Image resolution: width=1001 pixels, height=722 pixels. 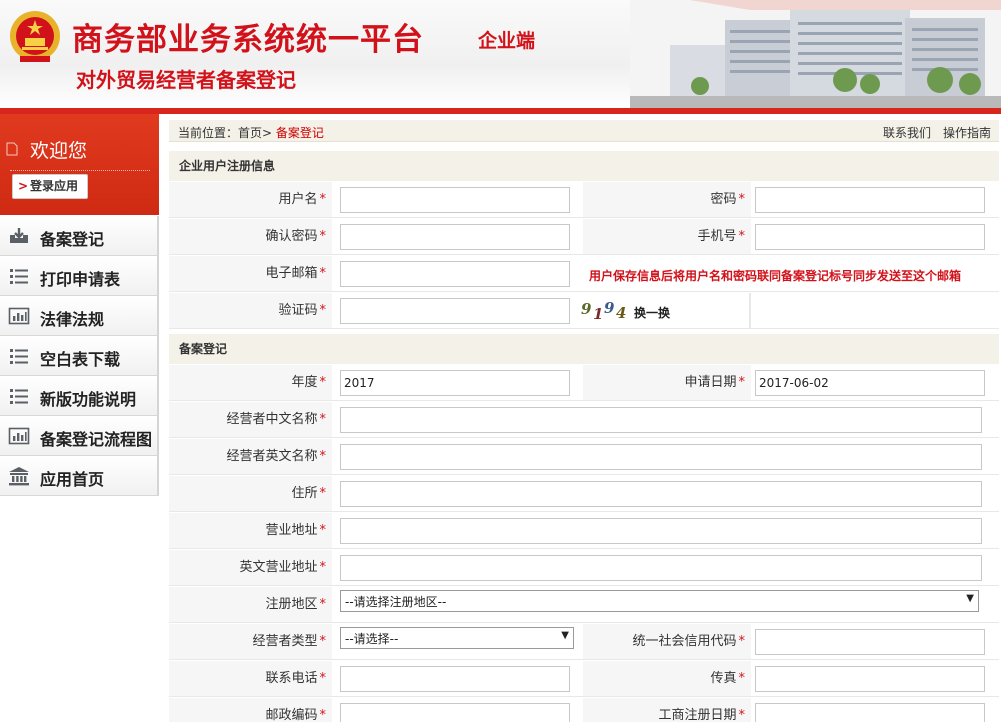 I want to click on label-cell: 申请日期 *, so click(x=667, y=382).